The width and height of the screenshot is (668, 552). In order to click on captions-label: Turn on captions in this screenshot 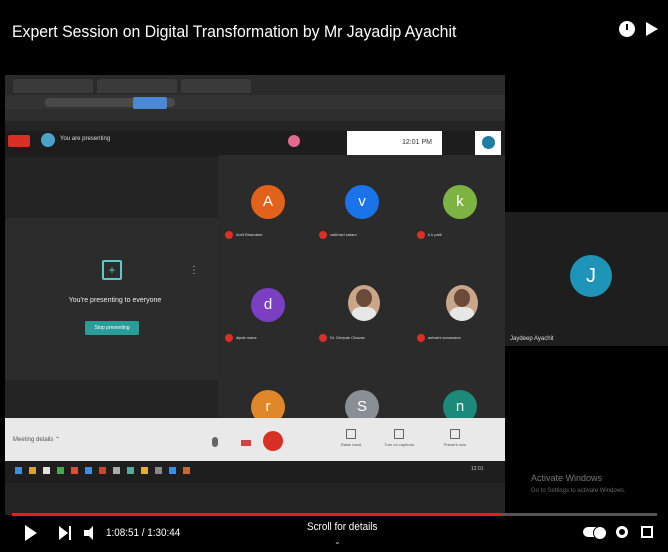, I will do `click(399, 444)`.